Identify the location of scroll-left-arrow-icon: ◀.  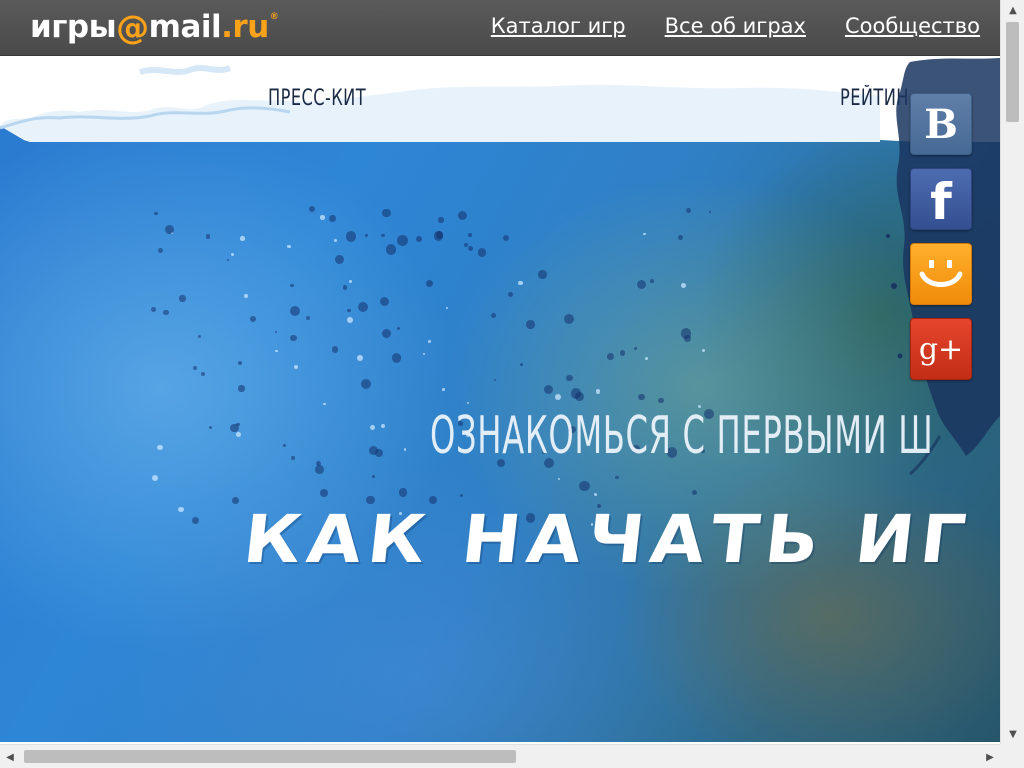
(10, 756).